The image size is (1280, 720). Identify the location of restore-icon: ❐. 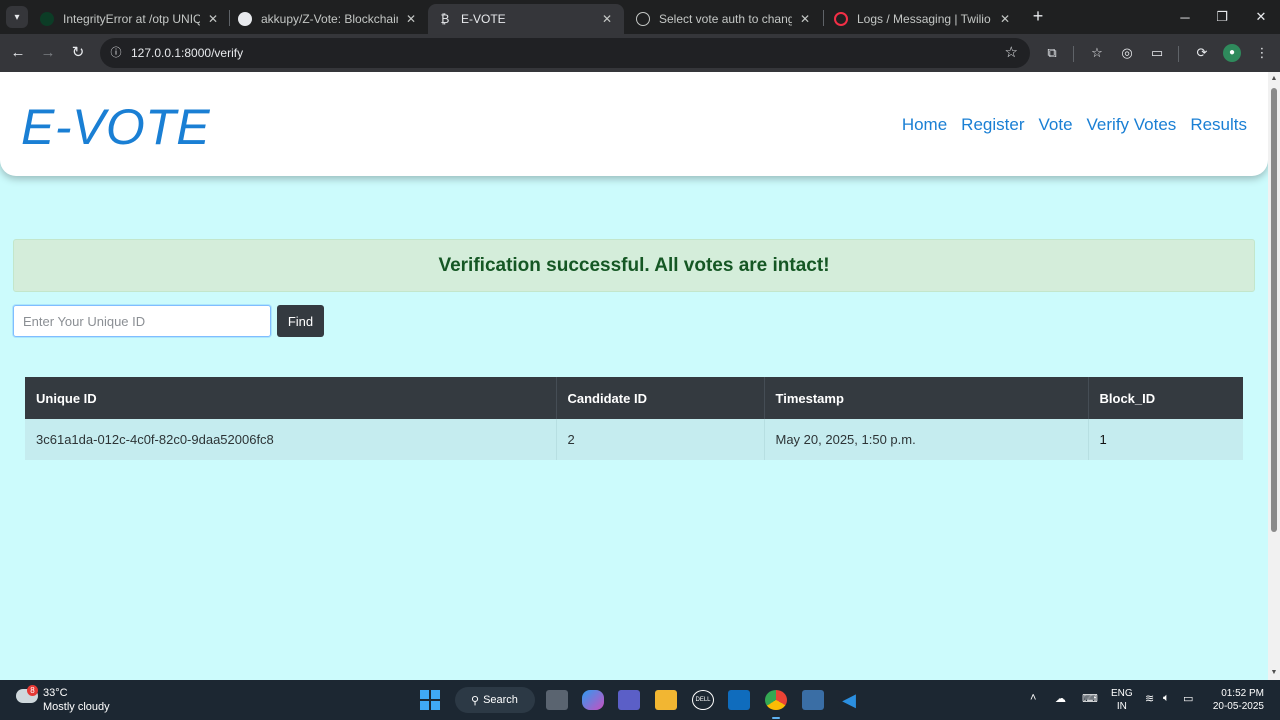
(1222, 17).